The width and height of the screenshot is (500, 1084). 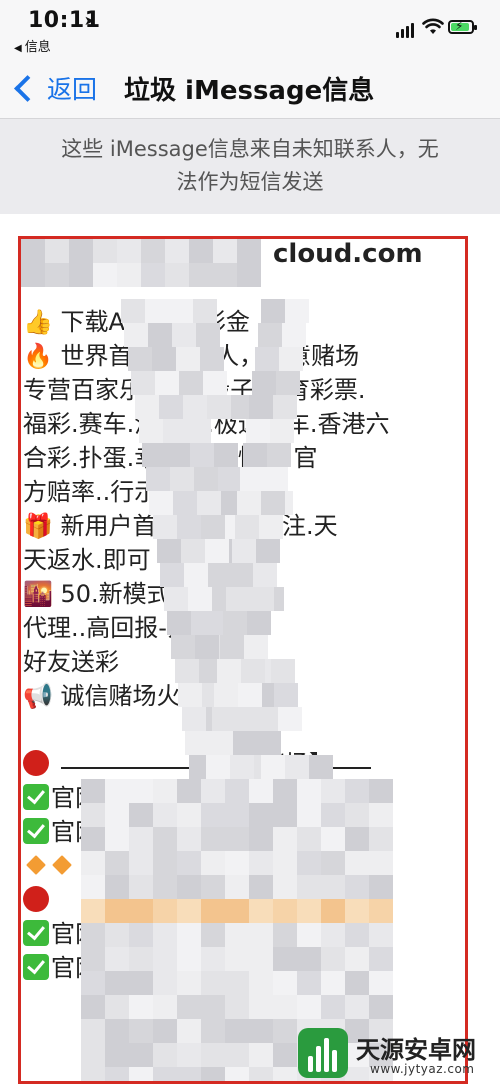 What do you see at coordinates (137, 594) in the screenshot?
I see `message-line: 🌇 50.新模式.人人做` at bounding box center [137, 594].